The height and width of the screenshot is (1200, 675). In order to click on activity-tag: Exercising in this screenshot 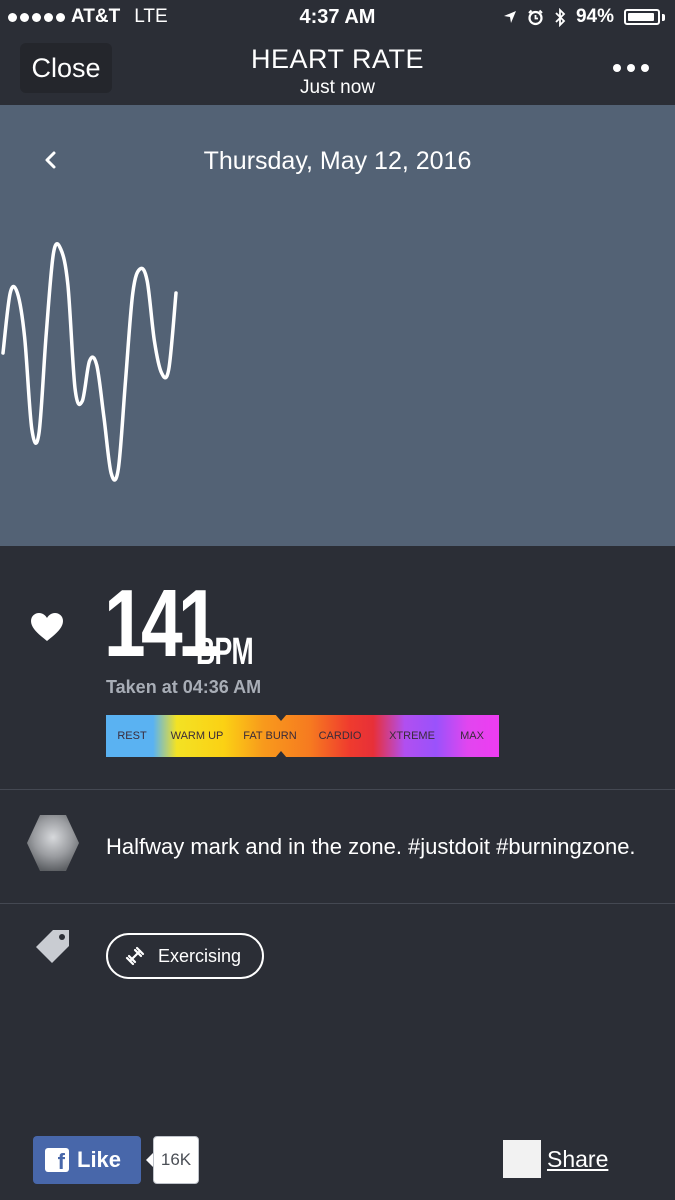, I will do `click(185, 956)`.